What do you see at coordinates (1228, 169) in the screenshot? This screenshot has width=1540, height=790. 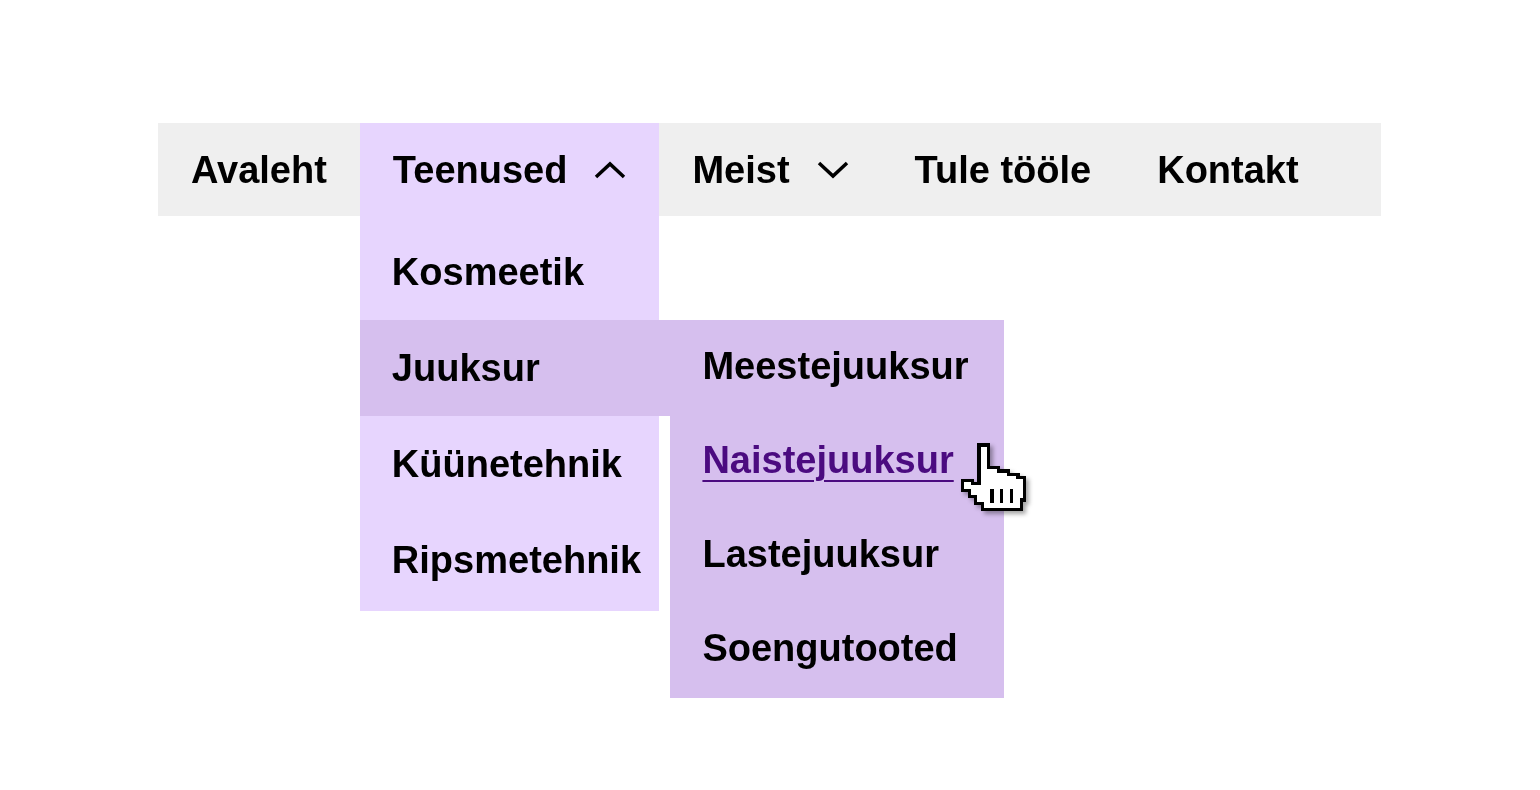 I see `menu-link: Kontakt` at bounding box center [1228, 169].